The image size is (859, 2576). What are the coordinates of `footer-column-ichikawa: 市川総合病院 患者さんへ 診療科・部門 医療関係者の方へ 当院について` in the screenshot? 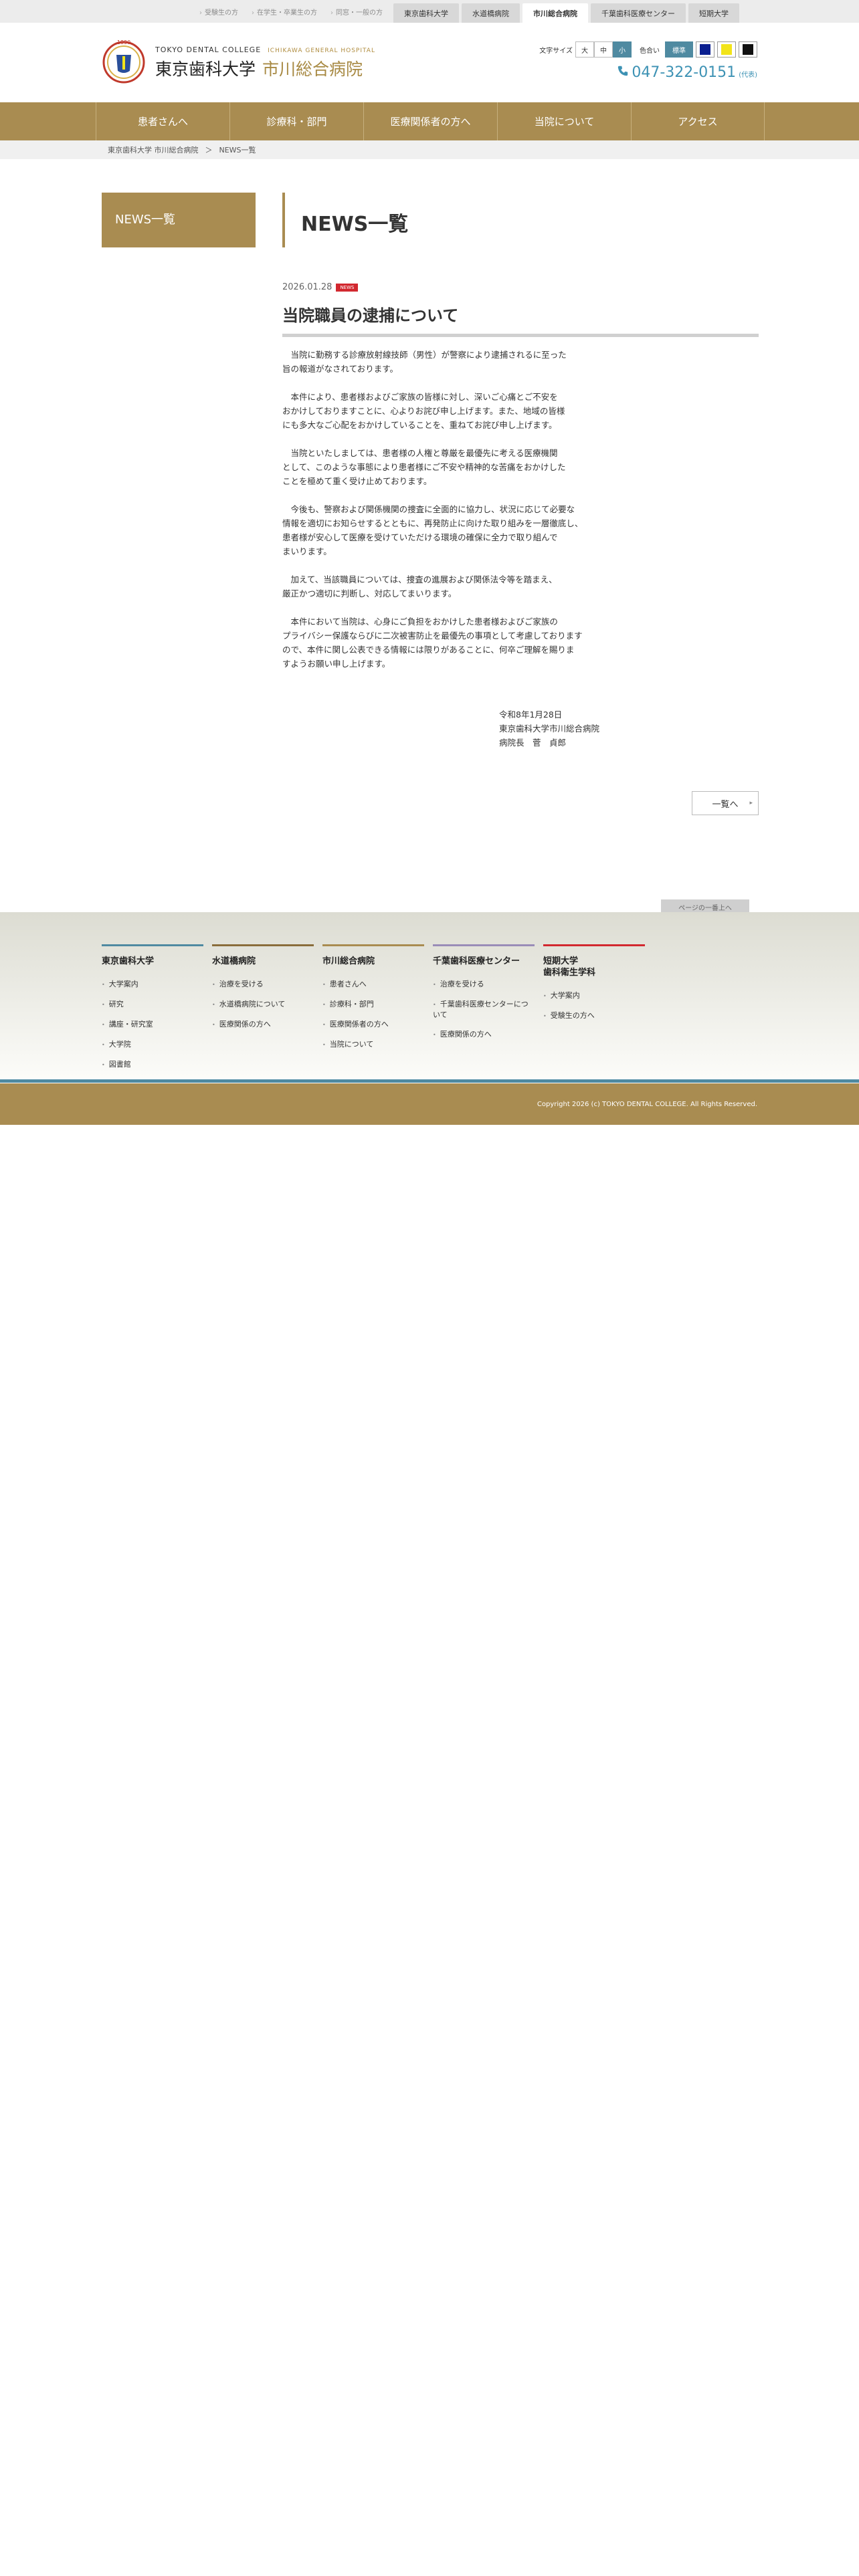 It's located at (373, 1002).